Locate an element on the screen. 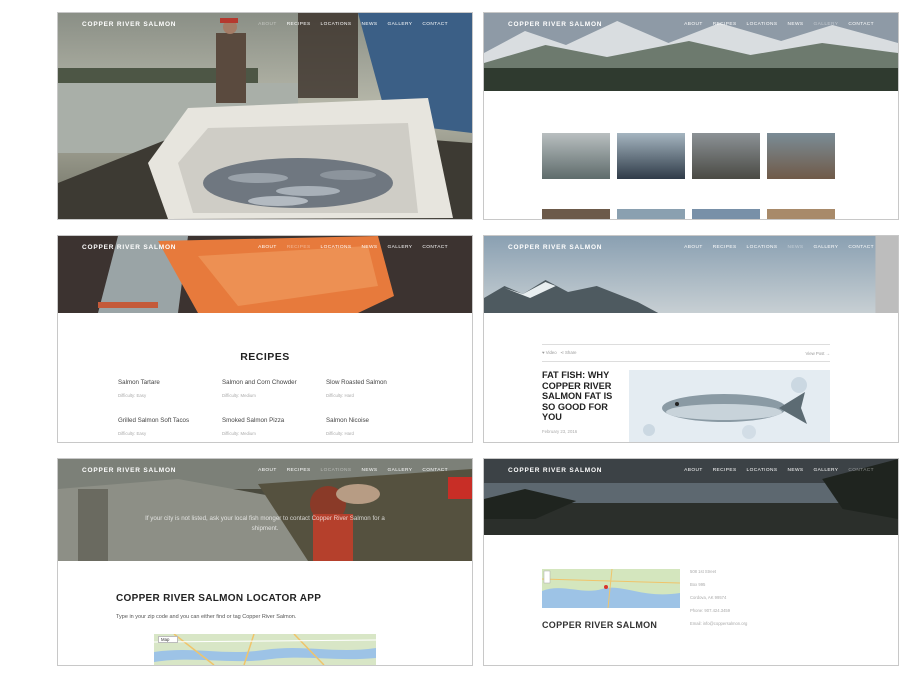  address-line: Box 995 is located at coordinates (698, 584).